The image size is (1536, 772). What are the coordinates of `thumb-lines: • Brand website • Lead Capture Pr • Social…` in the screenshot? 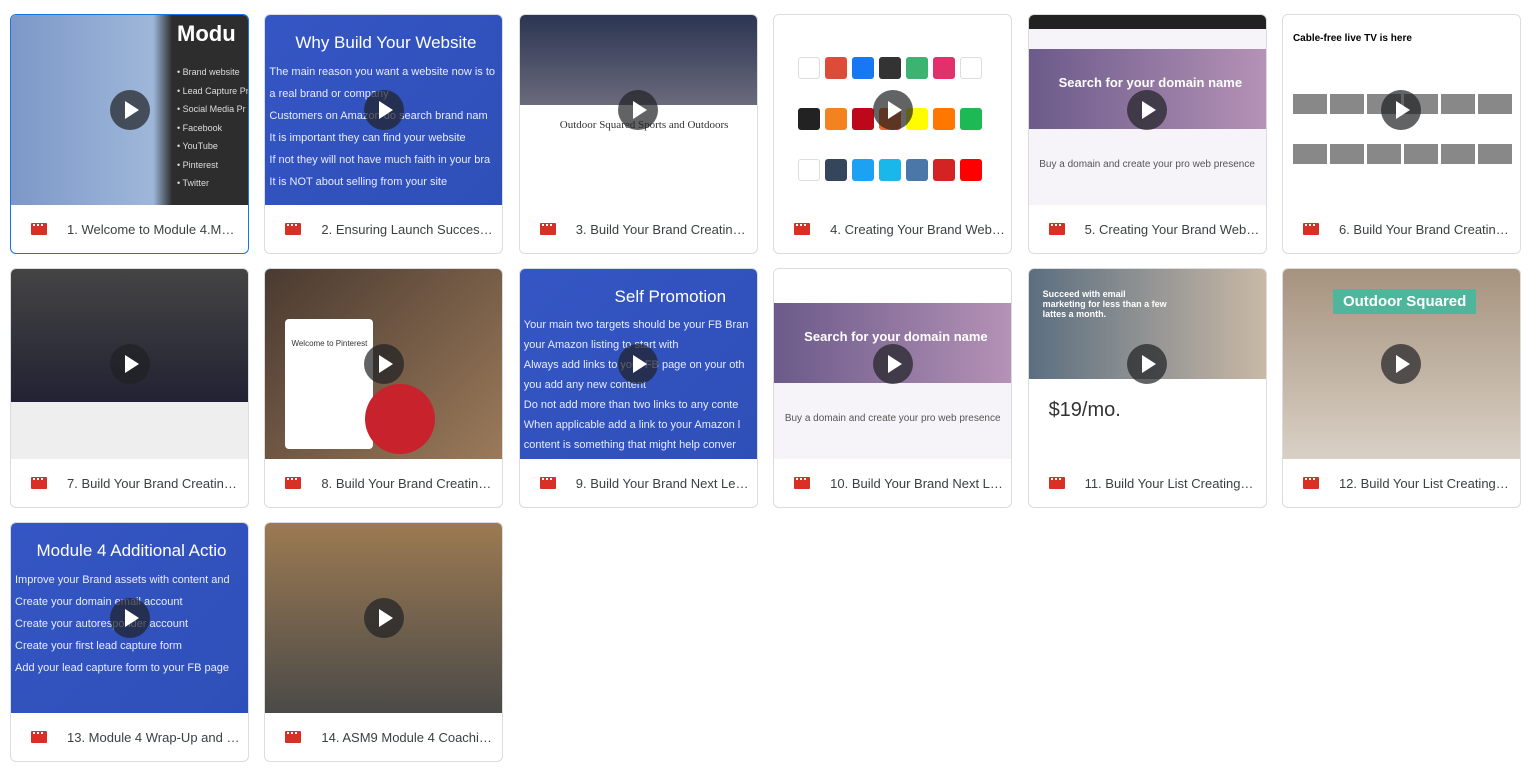 It's located at (212, 128).